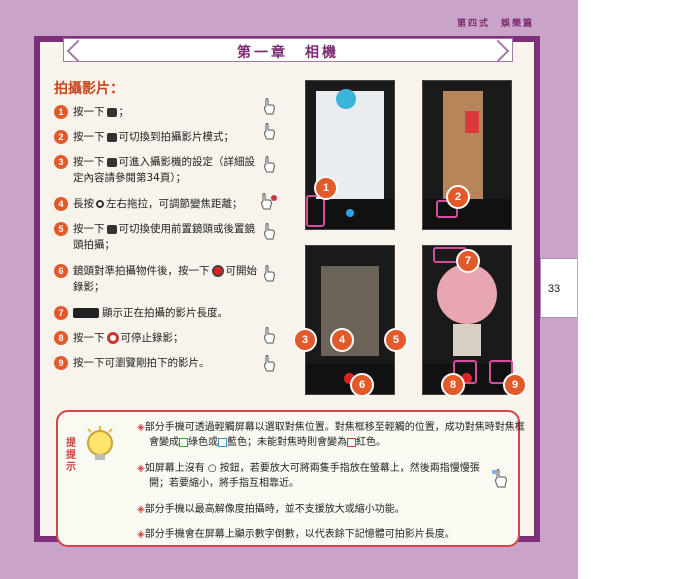 The width and height of the screenshot is (679, 579). I want to click on step-8: 8 按一下 可停止錄影；, so click(158, 338).